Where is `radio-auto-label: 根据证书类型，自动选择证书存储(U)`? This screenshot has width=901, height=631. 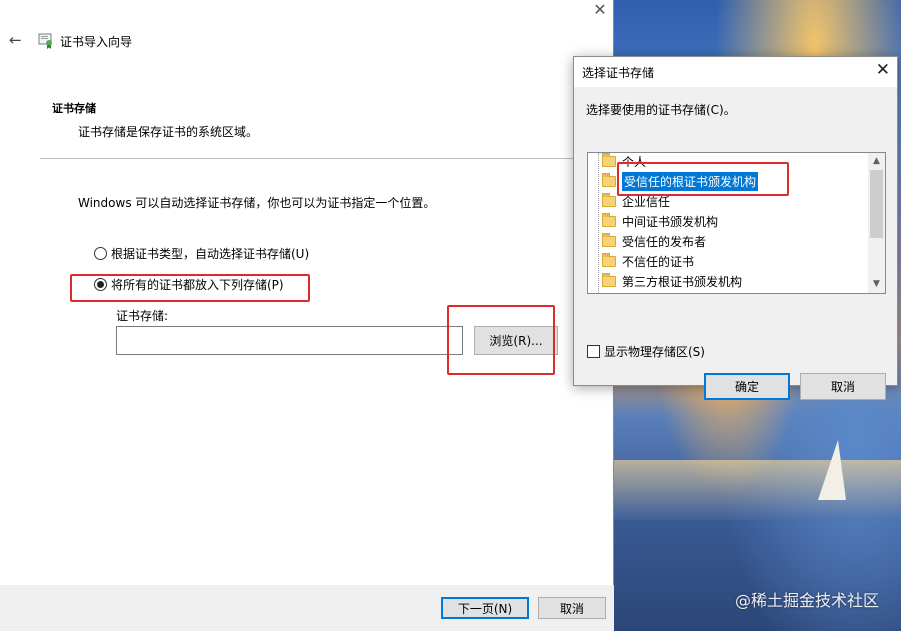
radio-auto-label: 根据证书类型，自动选择证书存储(U) is located at coordinates (210, 254).